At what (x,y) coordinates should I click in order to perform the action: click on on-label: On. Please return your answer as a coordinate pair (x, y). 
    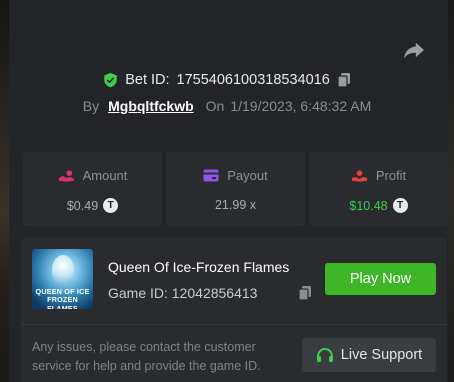
    Looking at the image, I should click on (215, 106).